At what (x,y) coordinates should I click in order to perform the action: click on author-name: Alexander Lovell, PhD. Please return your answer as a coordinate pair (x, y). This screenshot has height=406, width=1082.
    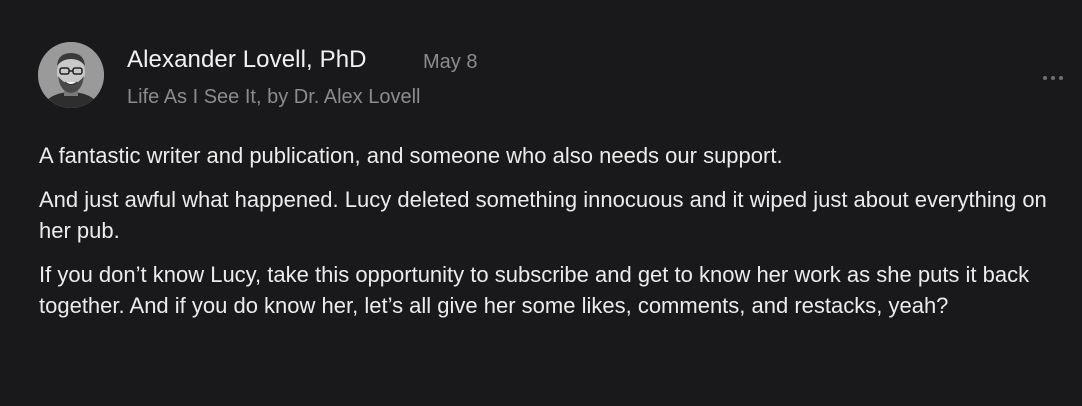
    Looking at the image, I should click on (247, 60).